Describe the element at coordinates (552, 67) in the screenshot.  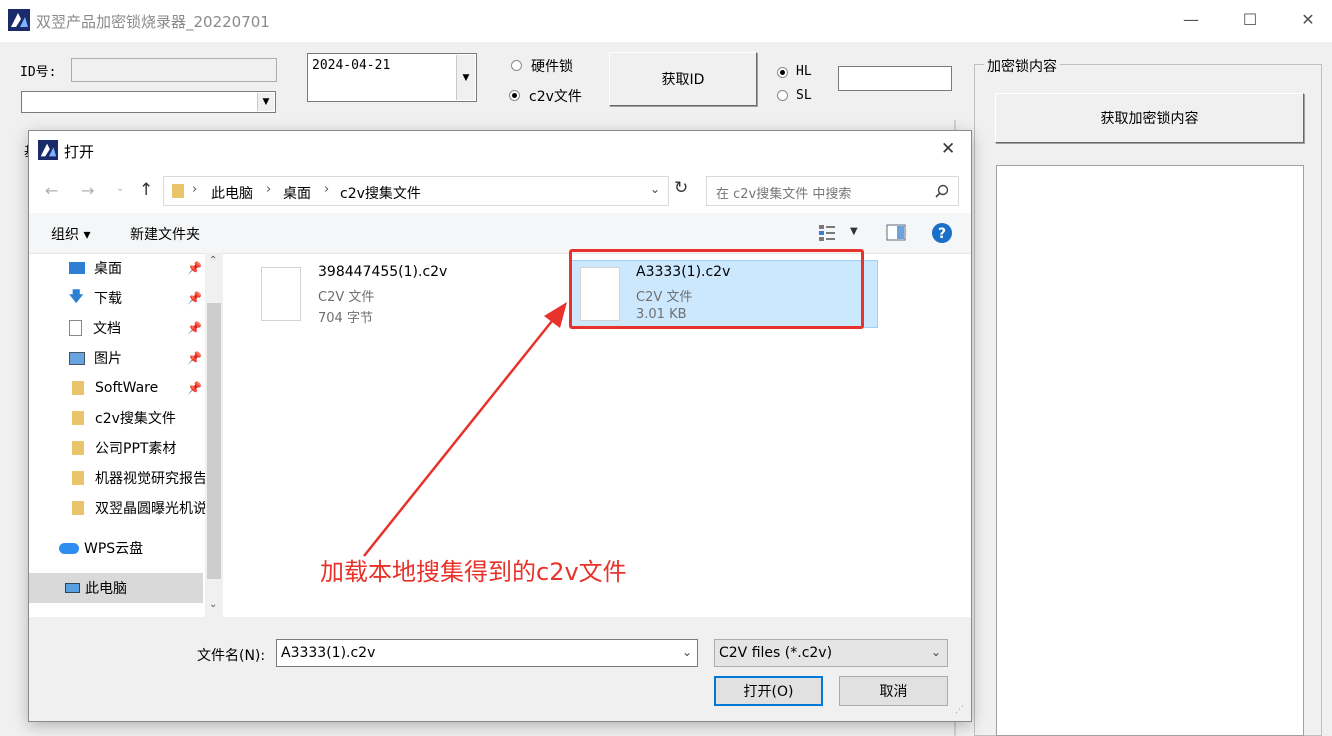
I see `radio-hardware-label: 硬件锁` at that location.